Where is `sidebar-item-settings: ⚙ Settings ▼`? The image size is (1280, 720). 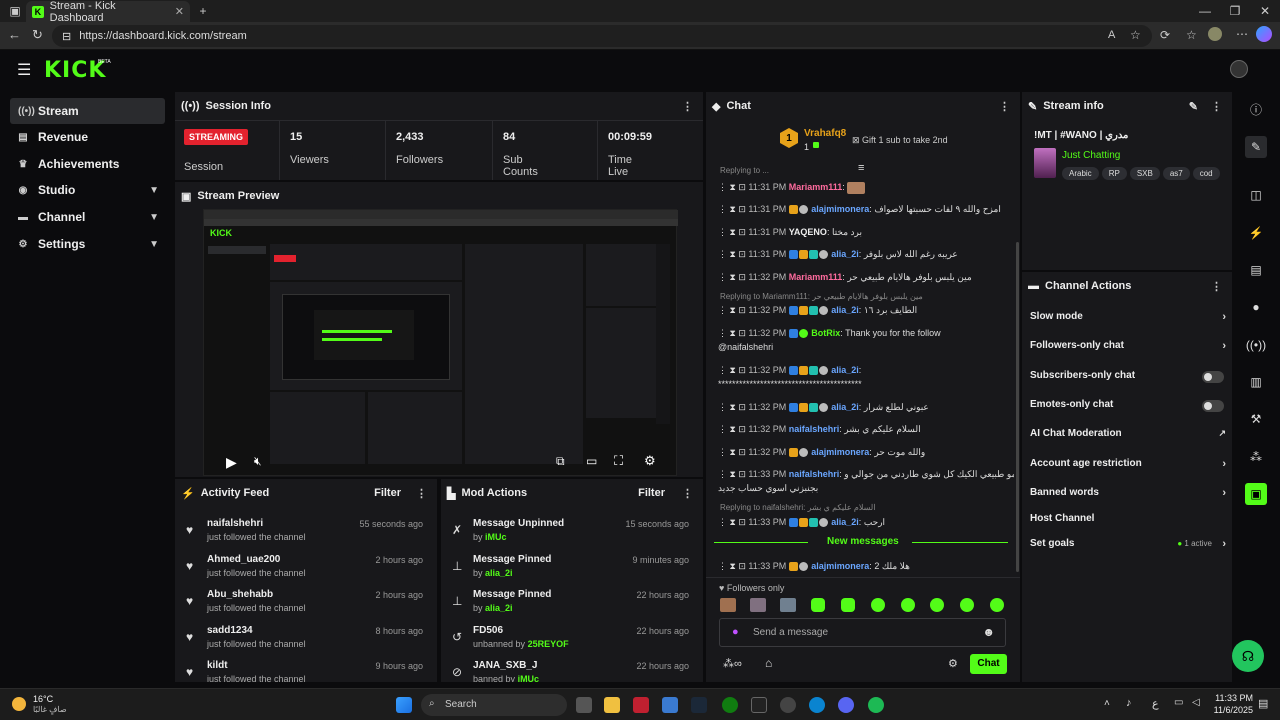
sidebar-item-settings: ⚙ Settings ▼ is located at coordinates (87, 244).